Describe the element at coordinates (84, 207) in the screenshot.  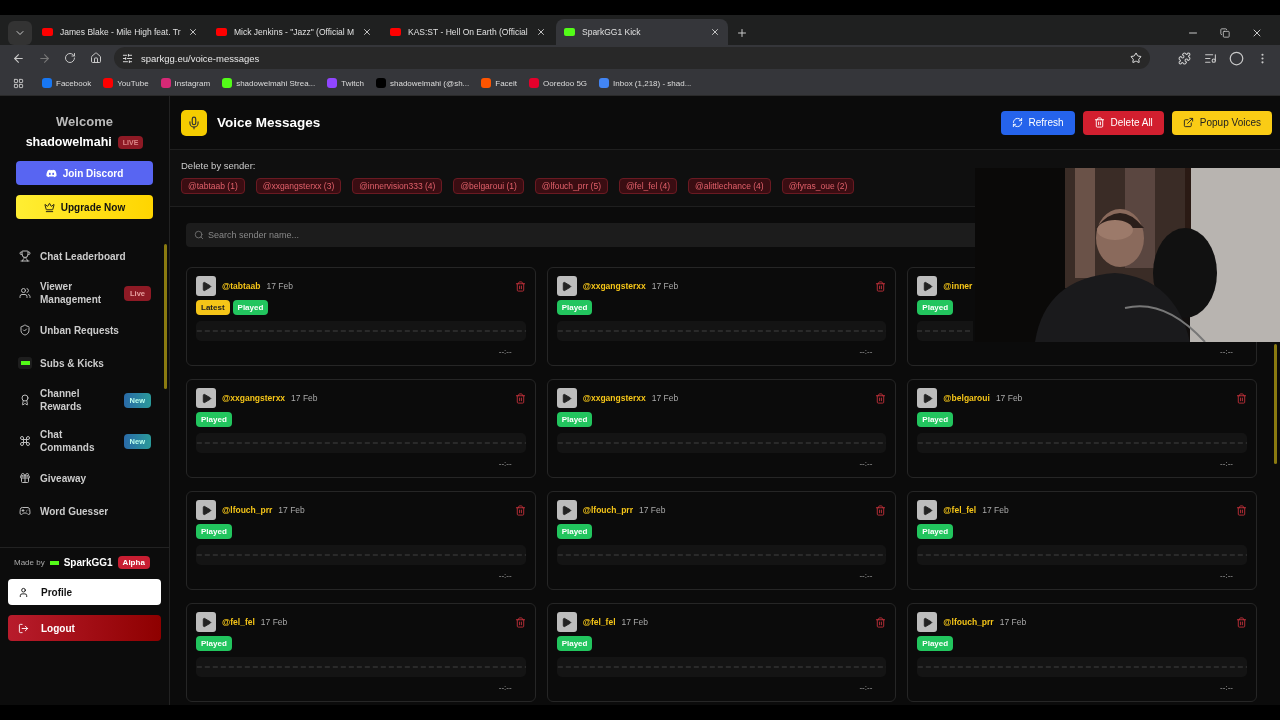
I see `upgrade-button: Upgrade Now` at that location.